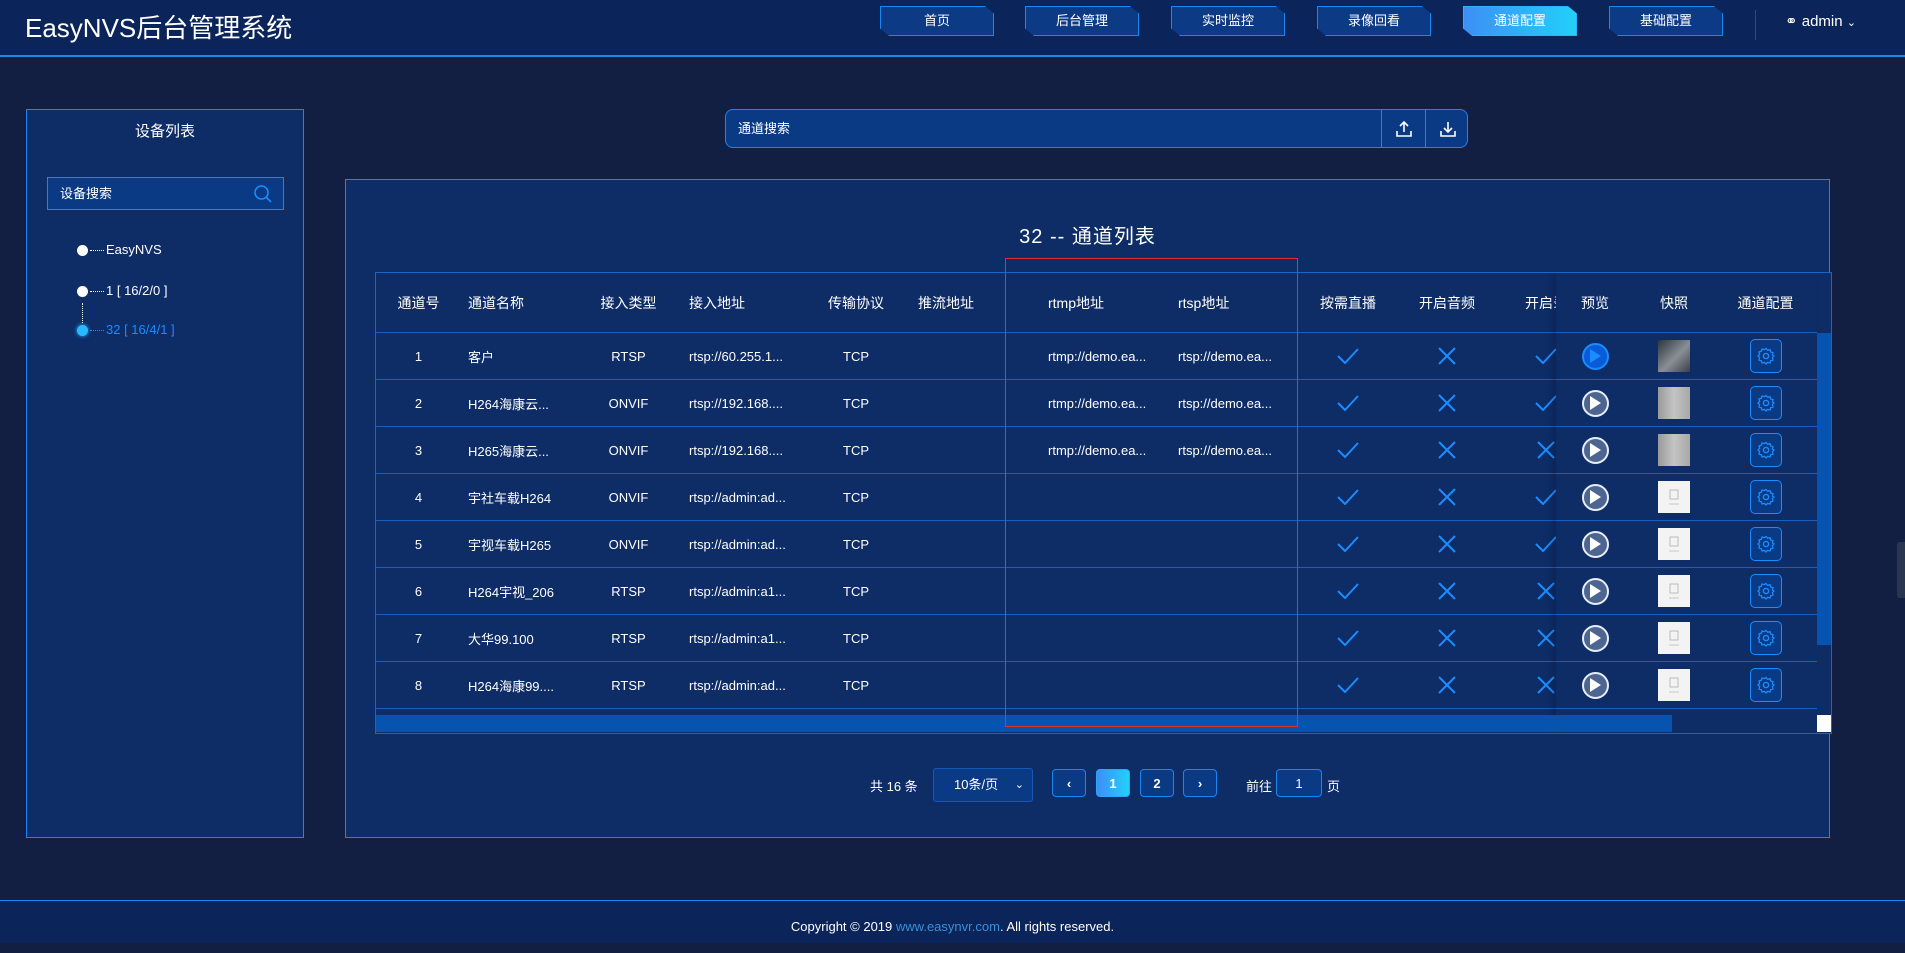 Image resolution: width=1905 pixels, height=953 pixels. Describe the element at coordinates (1901, 570) in the screenshot. I see `side-widget` at that location.